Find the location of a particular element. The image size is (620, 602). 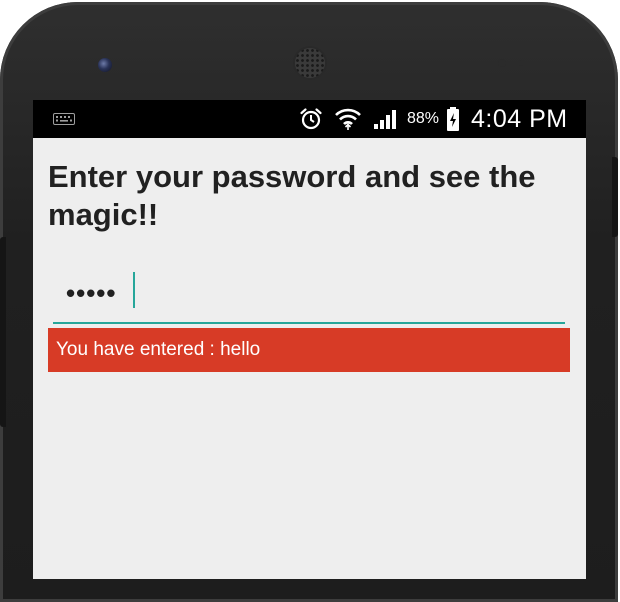

battery-percent: 88% is located at coordinates (423, 118).